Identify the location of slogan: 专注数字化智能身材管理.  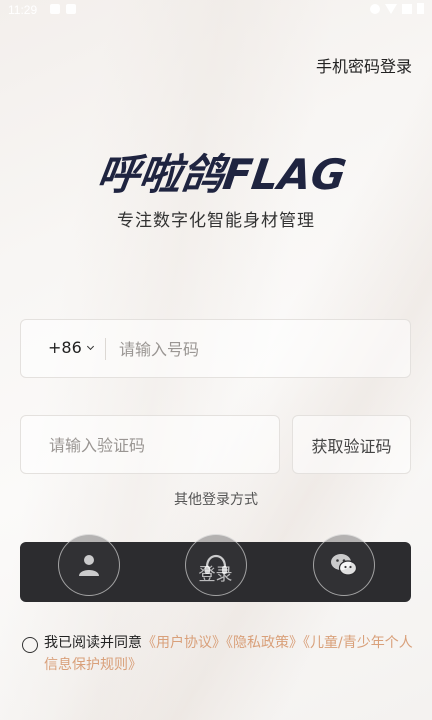
(216, 221).